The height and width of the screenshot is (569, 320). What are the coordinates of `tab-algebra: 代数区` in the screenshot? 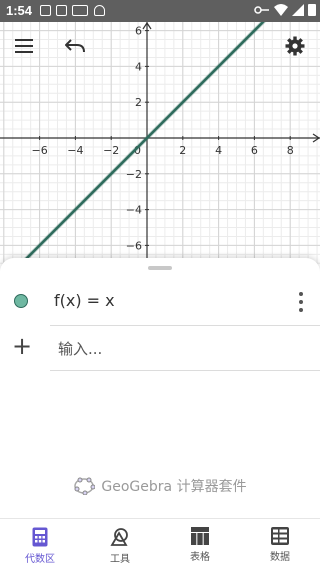 It's located at (40, 544).